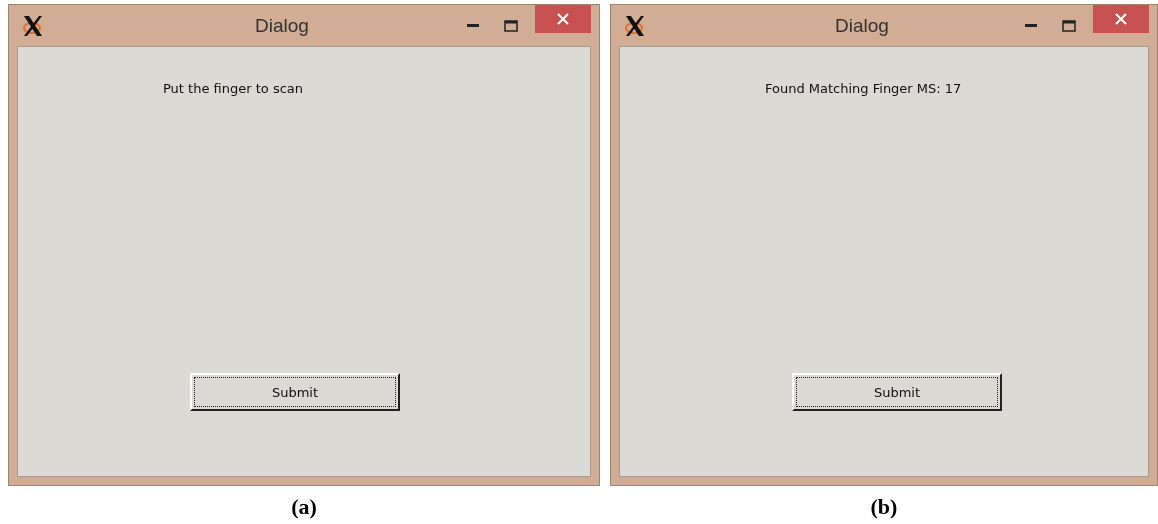 The width and height of the screenshot is (1158, 524). What do you see at coordinates (884, 507) in the screenshot?
I see `figure-caption: (b)` at bounding box center [884, 507].